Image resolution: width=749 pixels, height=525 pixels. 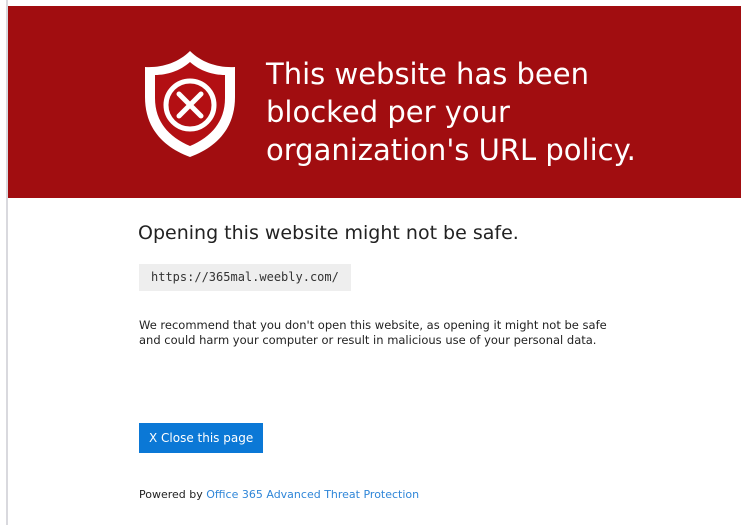 What do you see at coordinates (190, 104) in the screenshot?
I see `shield-x-icon` at bounding box center [190, 104].